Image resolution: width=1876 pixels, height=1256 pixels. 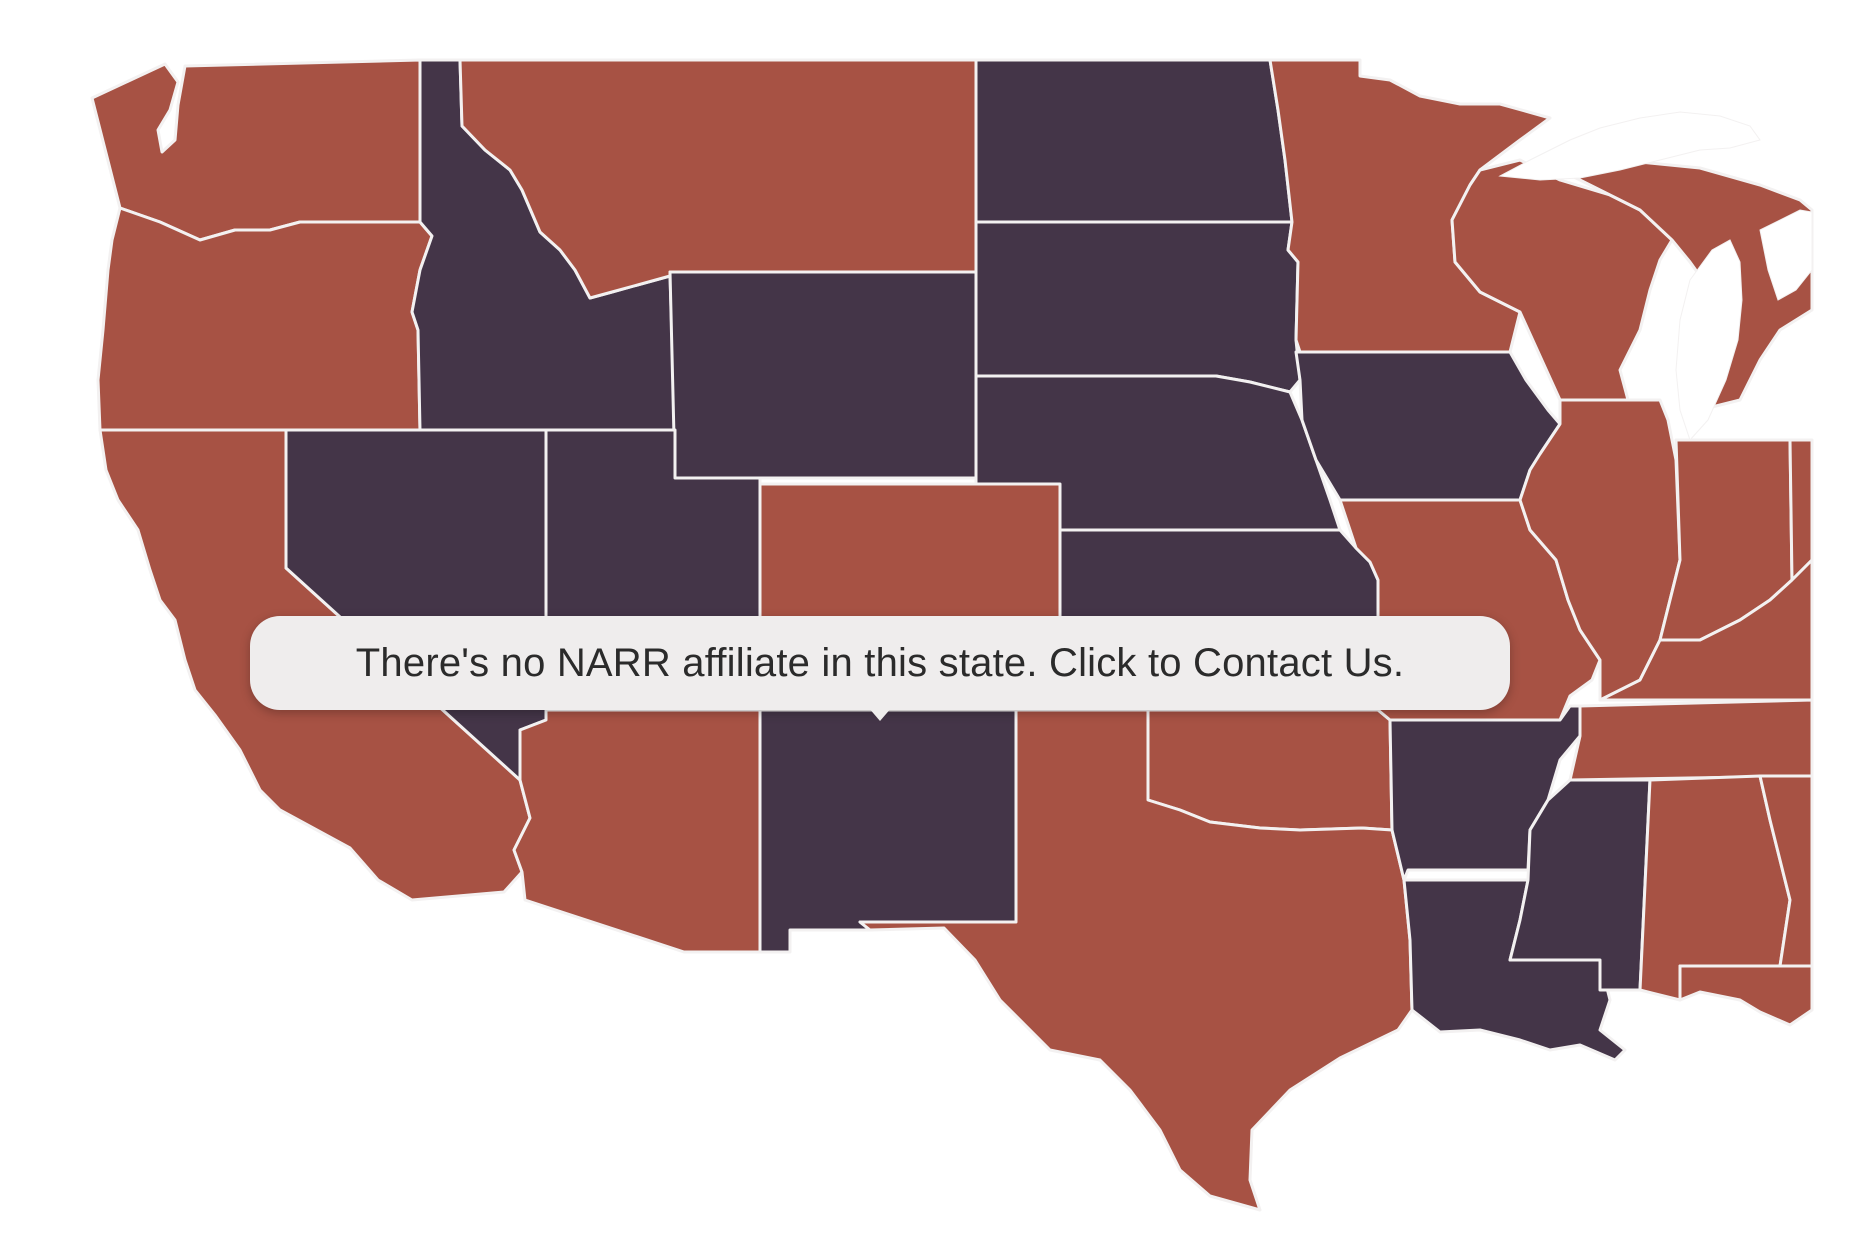 I want to click on lake-michigan, so click(x=1709, y=340).